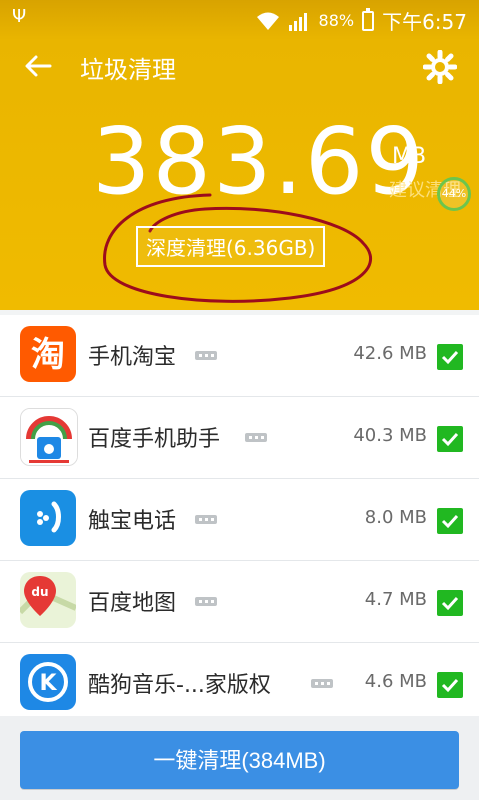 The image size is (479, 800). Describe the element at coordinates (268, 21) in the screenshot. I see `wifi-icon` at that location.